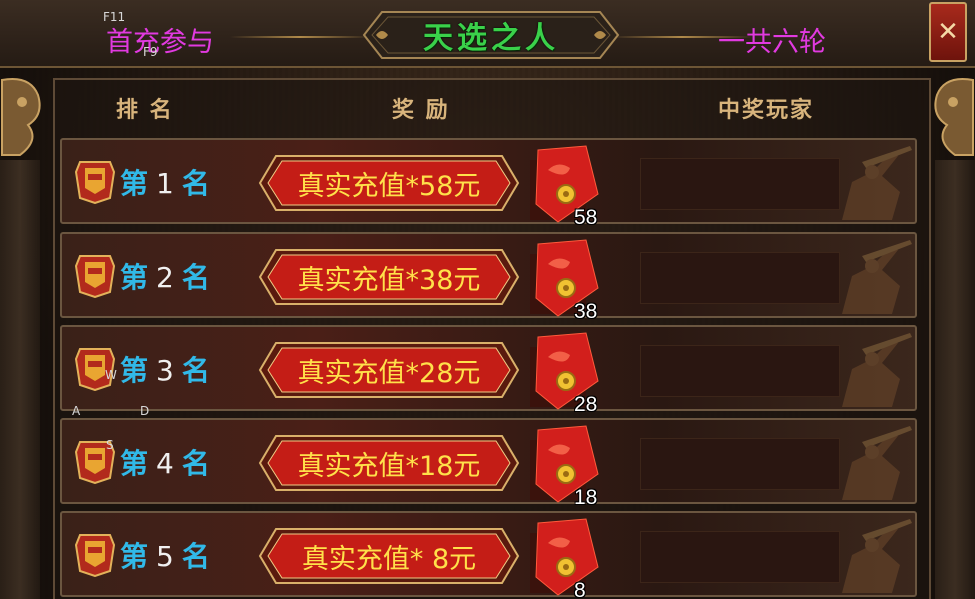 This screenshot has height=599, width=975. I want to click on reward-button: 真实充值*58元, so click(389, 183).